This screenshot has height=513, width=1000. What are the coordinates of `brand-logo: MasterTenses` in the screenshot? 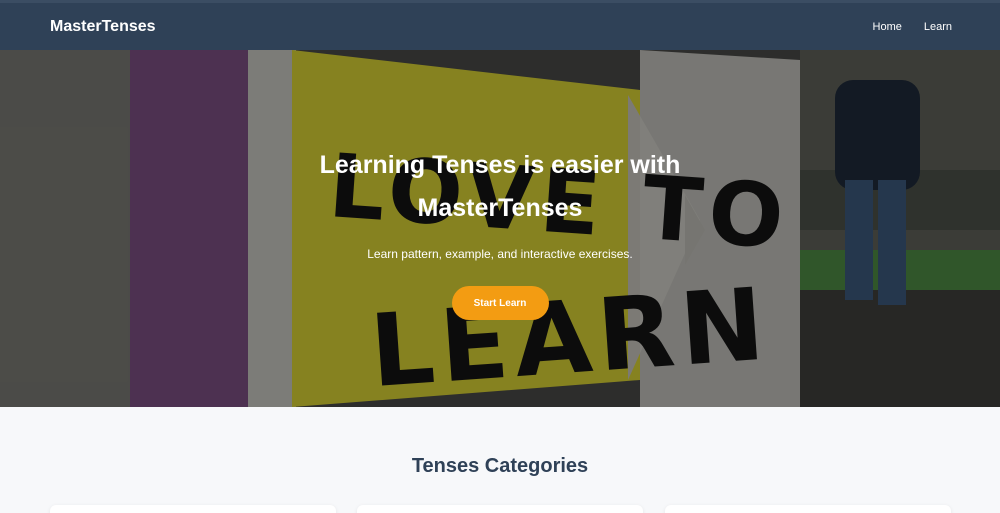 It's located at (103, 27).